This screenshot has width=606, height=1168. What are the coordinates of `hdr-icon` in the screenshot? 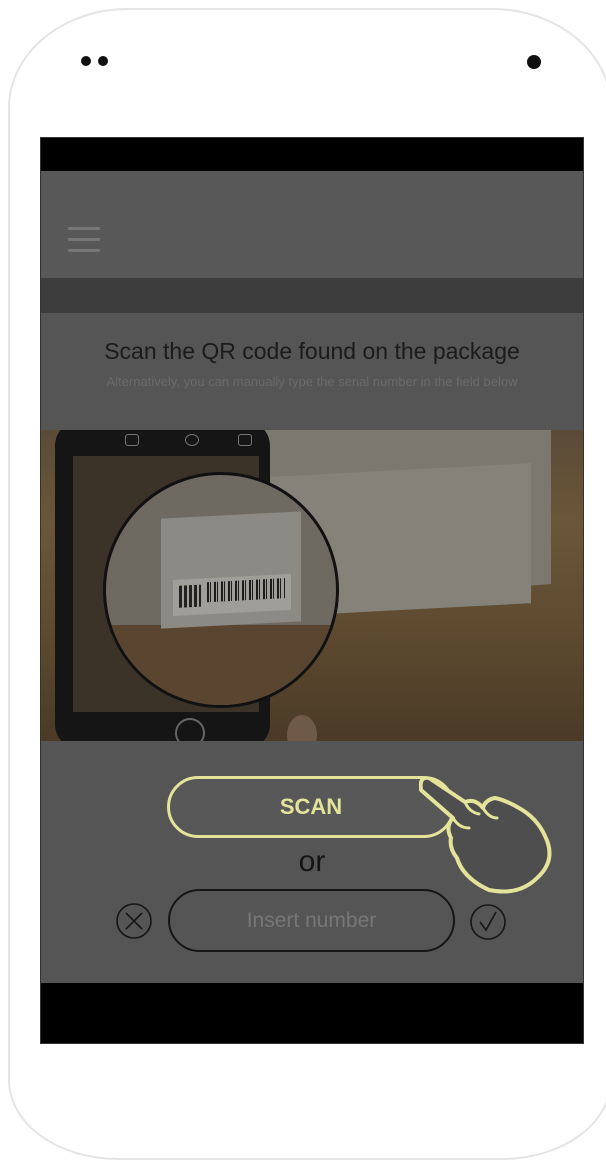 It's located at (132, 440).